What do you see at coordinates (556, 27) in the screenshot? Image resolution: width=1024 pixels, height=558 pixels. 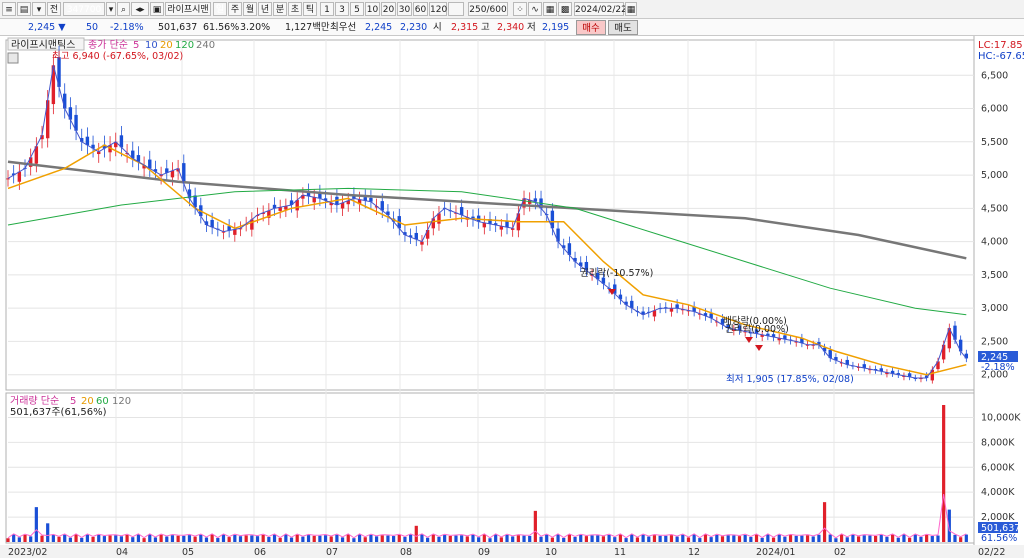 I see `low-price: 2,195` at bounding box center [556, 27].